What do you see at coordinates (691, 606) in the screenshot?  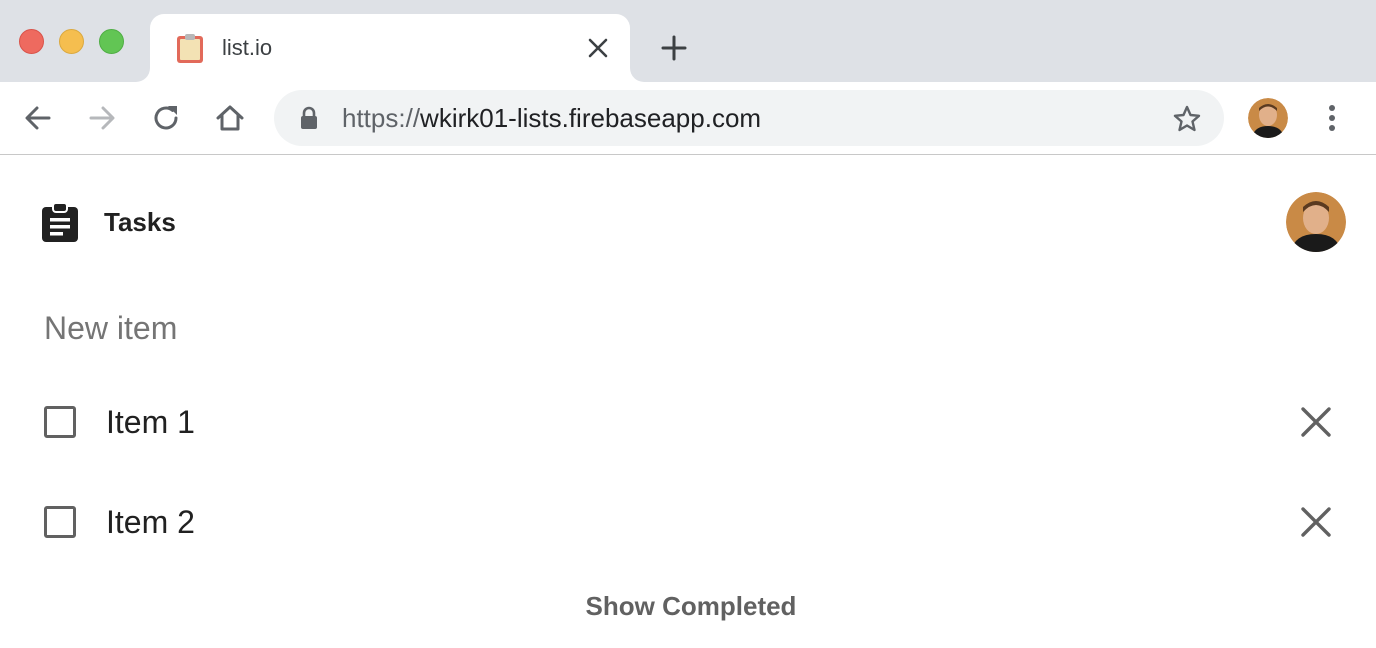 I see `show-completed-button: Show Completed` at bounding box center [691, 606].